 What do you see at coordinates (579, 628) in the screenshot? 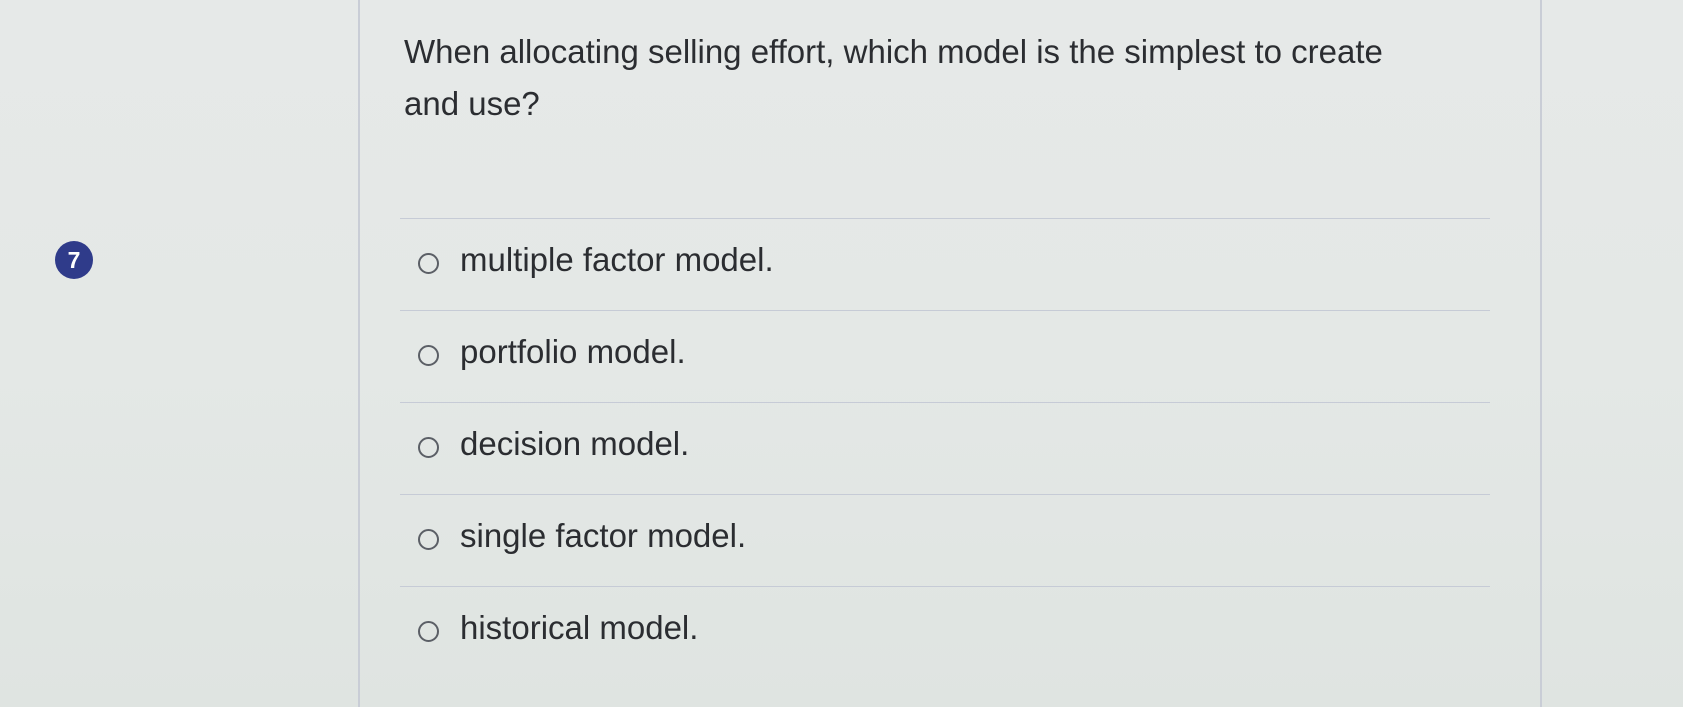
I see `option-label: historical model.` at bounding box center [579, 628].